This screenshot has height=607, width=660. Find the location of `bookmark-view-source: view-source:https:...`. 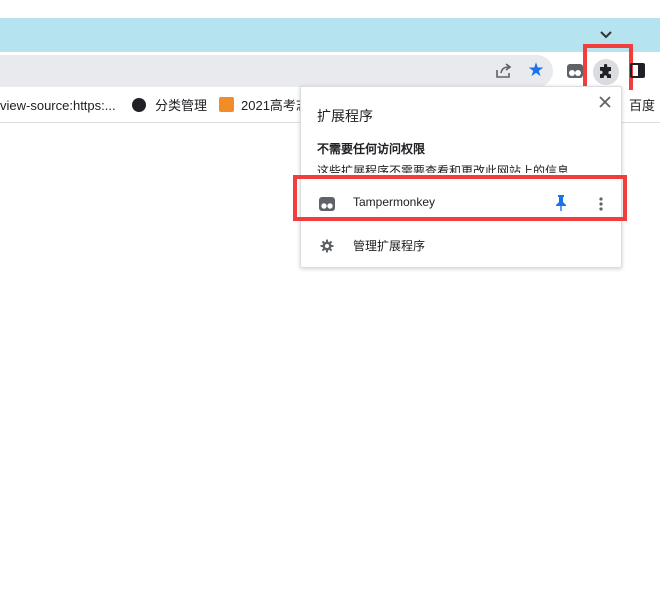

bookmark-view-source: view-source:https:... is located at coordinates (58, 106).